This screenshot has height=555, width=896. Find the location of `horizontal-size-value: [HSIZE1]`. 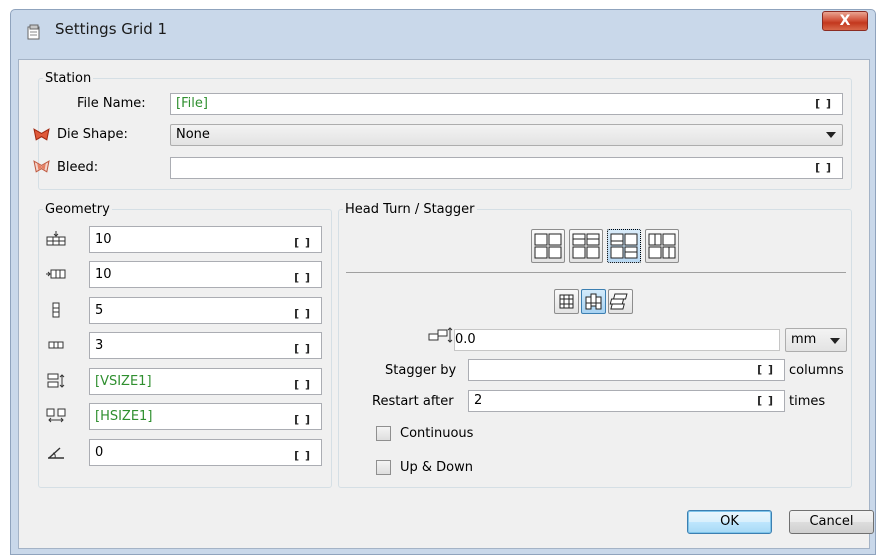

horizontal-size-value: [HSIZE1] is located at coordinates (124, 416).